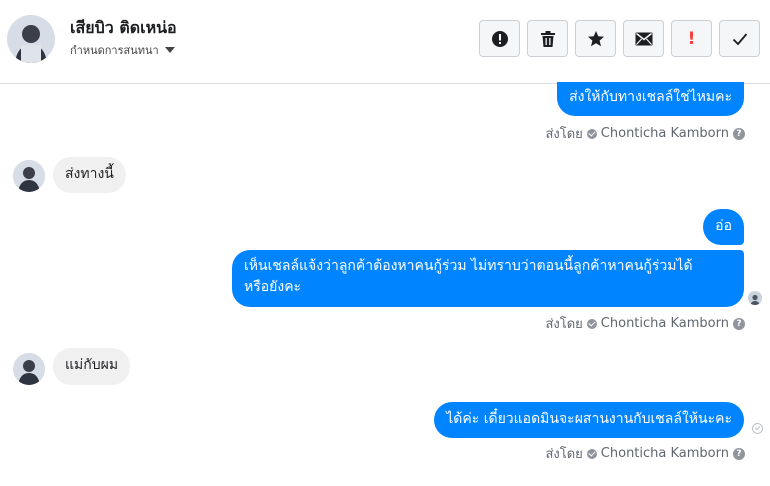 This screenshot has height=486, width=770. I want to click on incoming-message: ส่งทางนี้, so click(89, 175).